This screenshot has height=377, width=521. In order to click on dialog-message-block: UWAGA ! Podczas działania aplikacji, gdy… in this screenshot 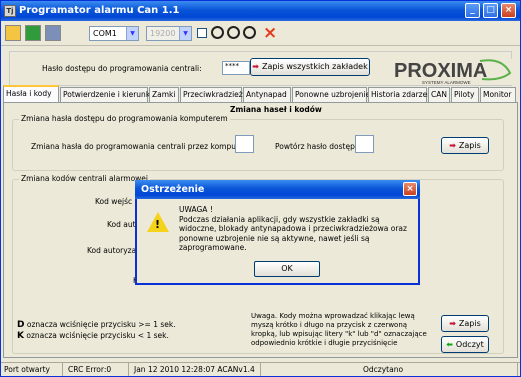, I will do `click(297, 229)`.